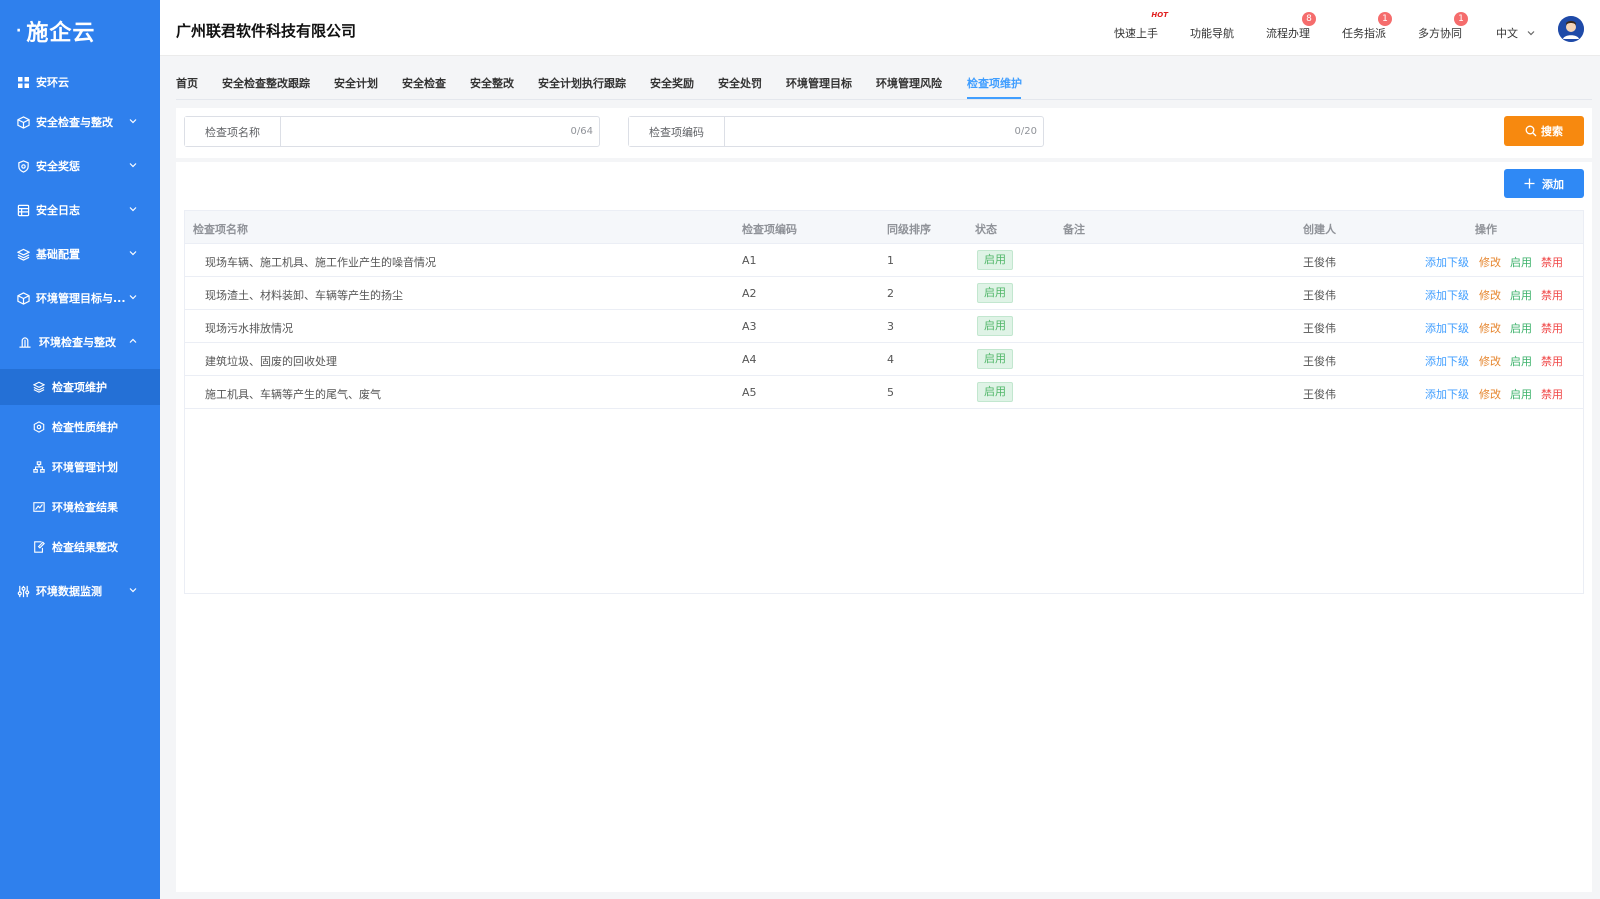 The image size is (1600, 899). I want to click on plus-icon, so click(1529, 183).